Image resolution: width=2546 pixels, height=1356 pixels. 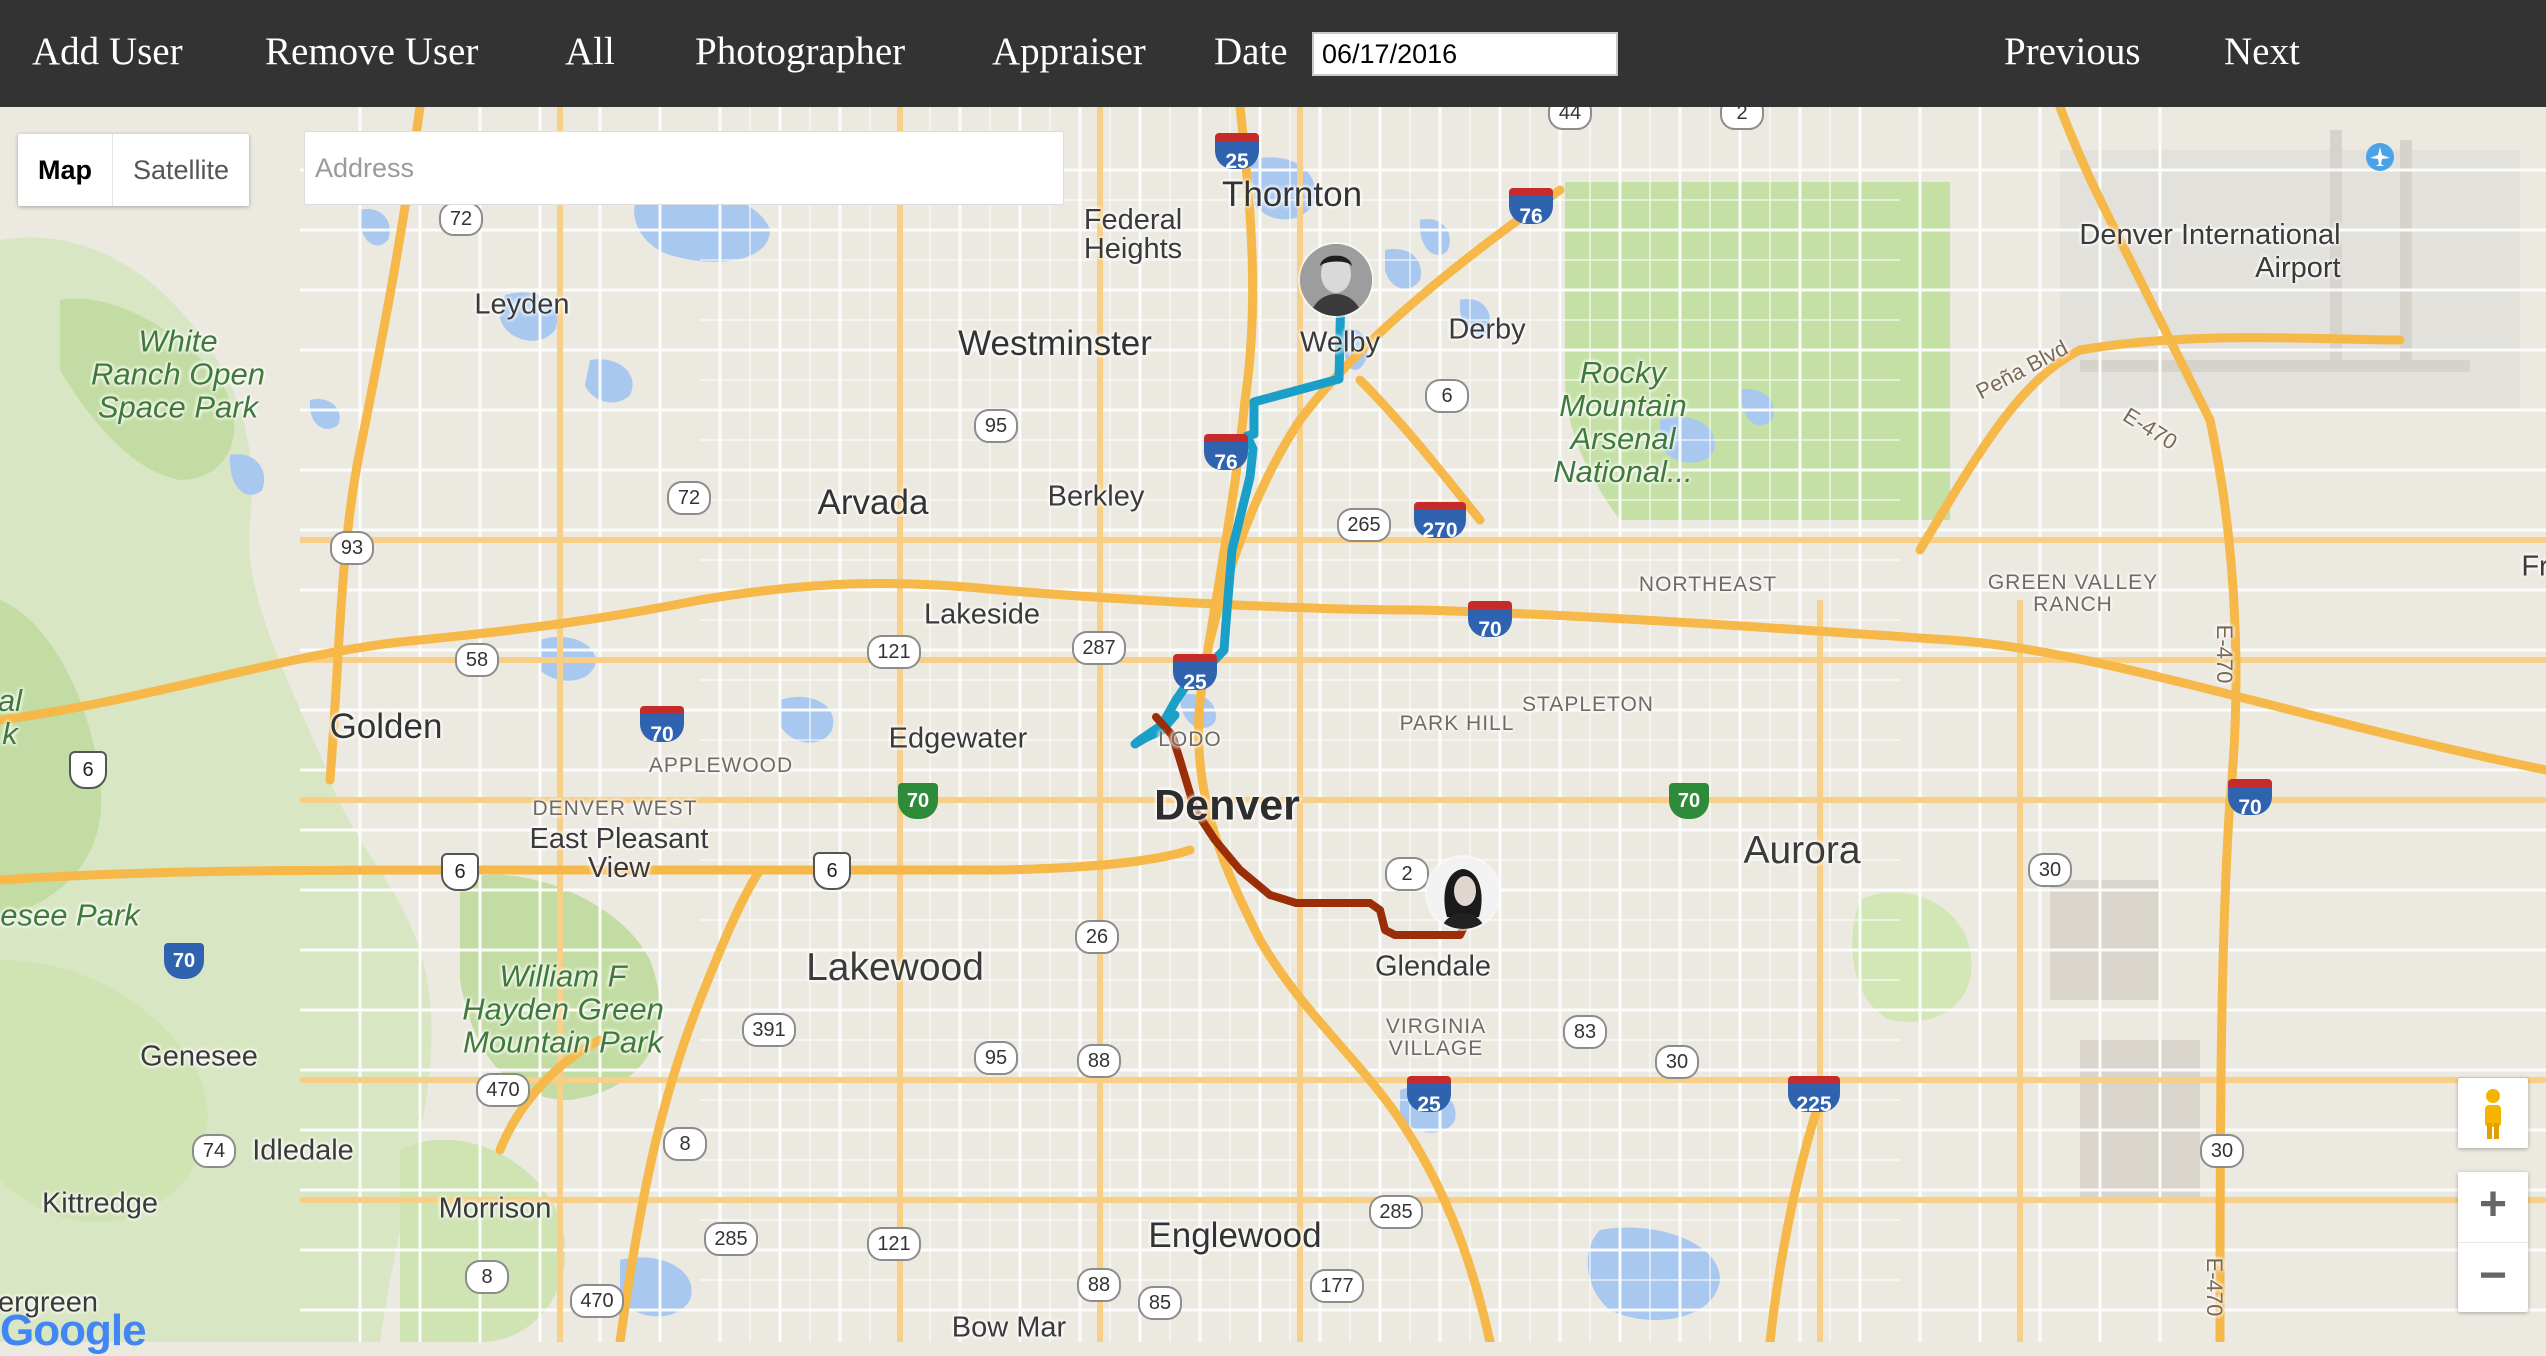 What do you see at coordinates (1588, 704) in the screenshot?
I see `place-stapleton: STAPLETON` at bounding box center [1588, 704].